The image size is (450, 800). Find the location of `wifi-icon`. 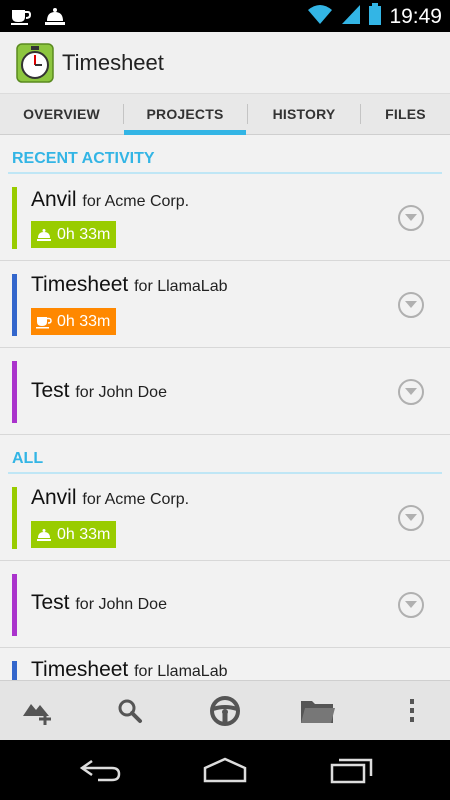

wifi-icon is located at coordinates (320, 16).